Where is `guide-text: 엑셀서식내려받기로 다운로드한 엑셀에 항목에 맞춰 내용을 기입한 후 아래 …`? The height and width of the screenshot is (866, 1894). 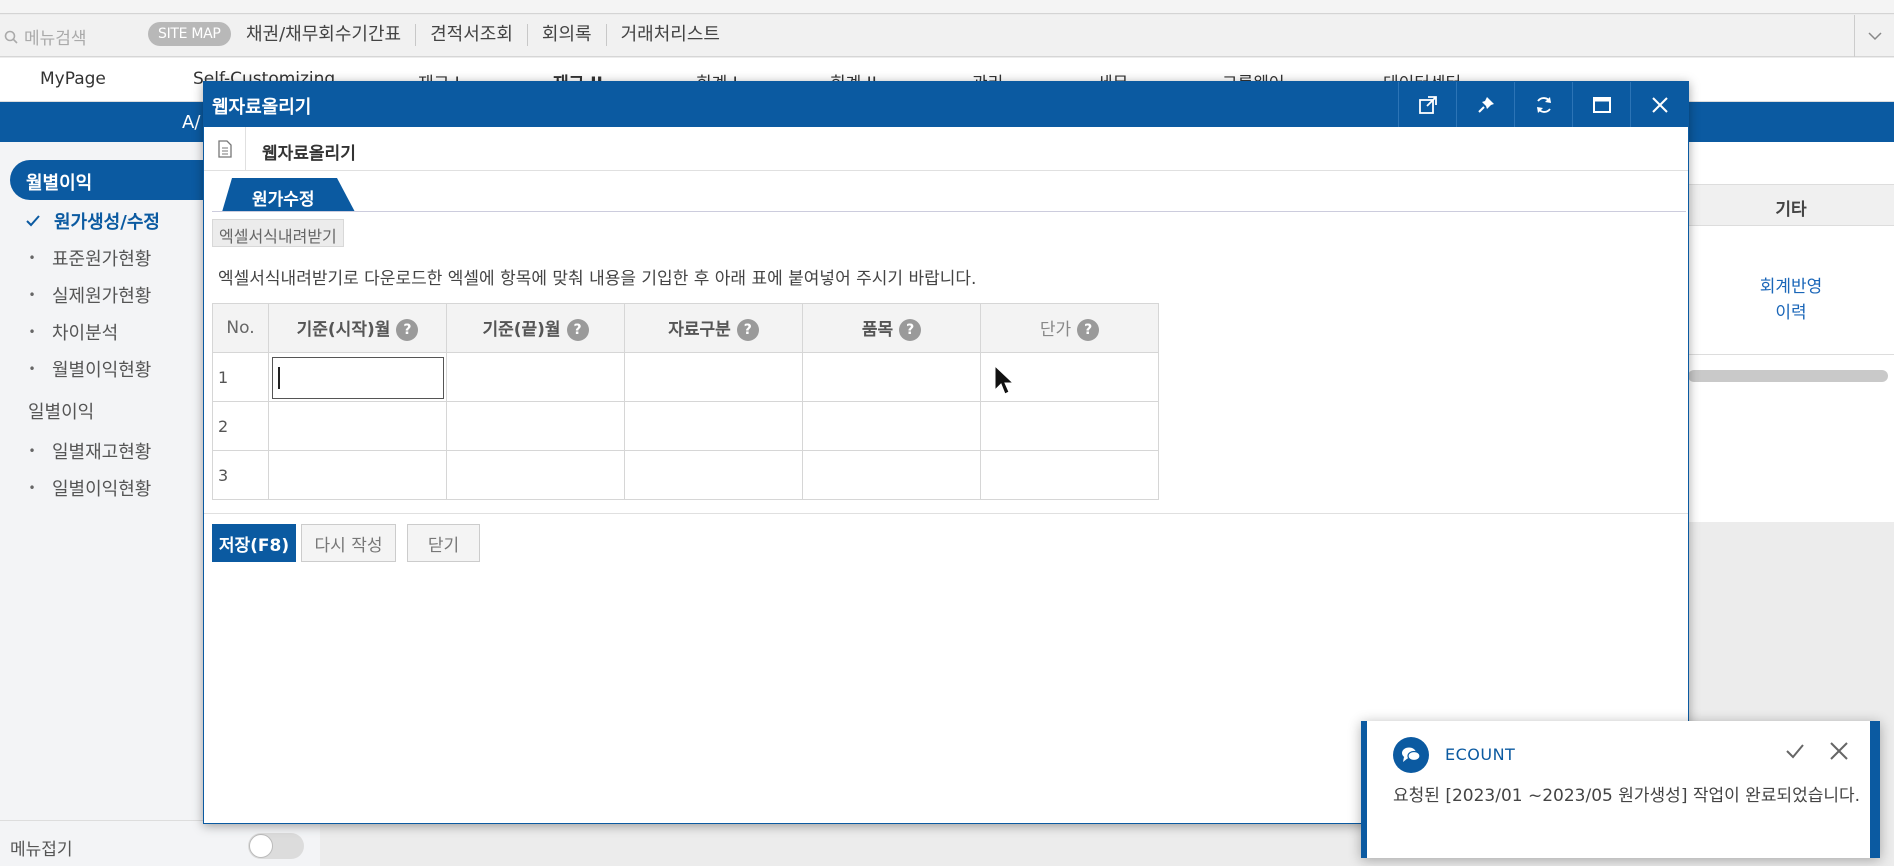
guide-text: 엑셀서식내려받기로 다운로드한 엑셀에 항목에 맞춰 내용을 기입한 후 아래 … is located at coordinates (597, 279).